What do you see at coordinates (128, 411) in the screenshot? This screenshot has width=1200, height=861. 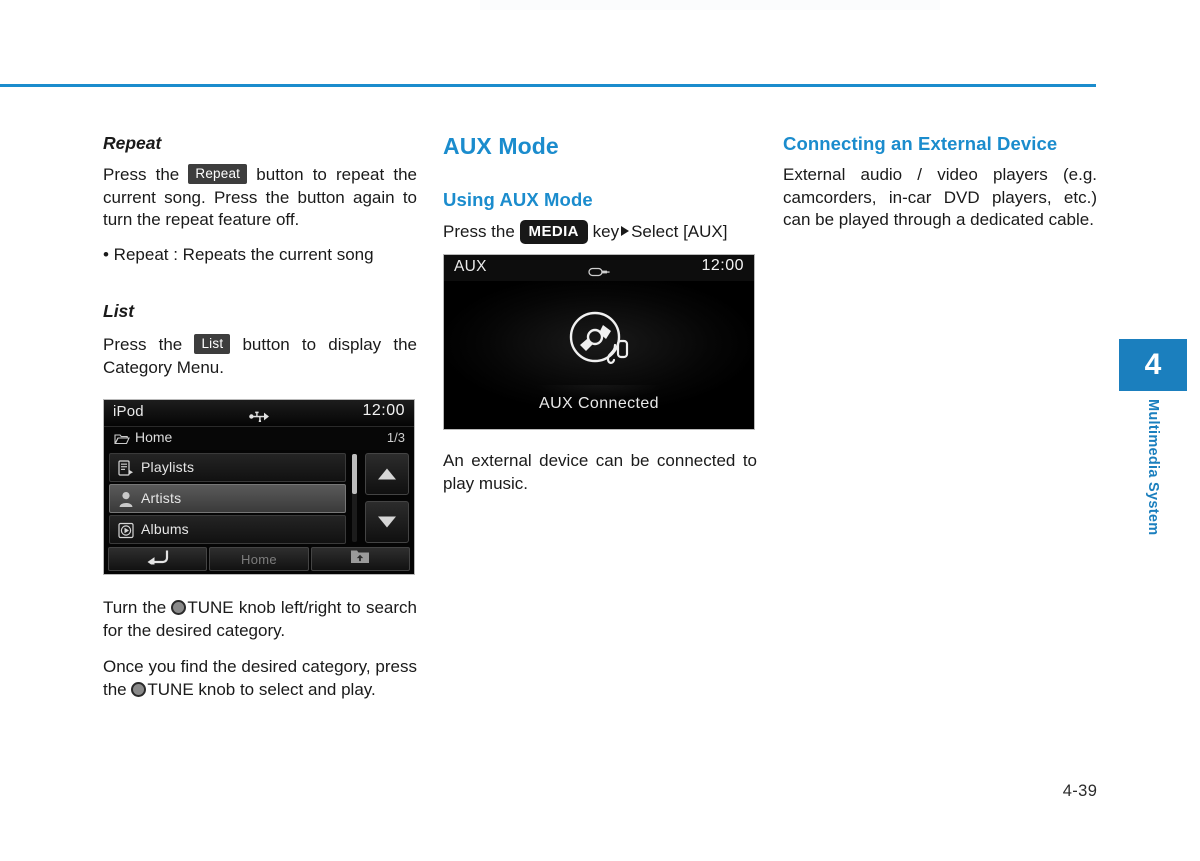 I see `ipod-source-label: iPod` at bounding box center [128, 411].